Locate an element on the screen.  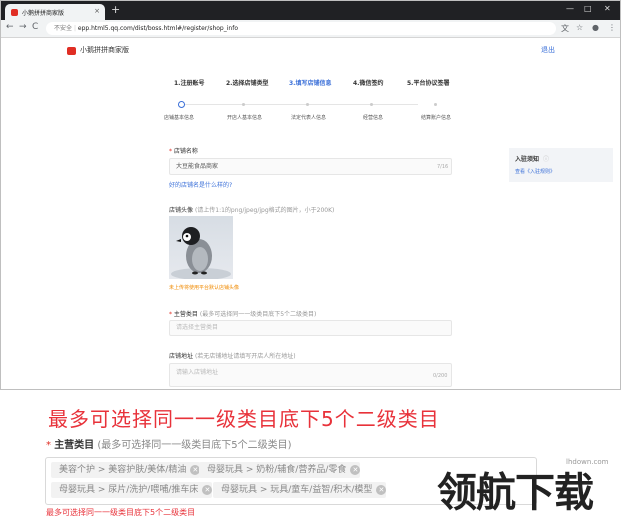
shop-name-counter: 7/16 is located at coordinates (443, 167).